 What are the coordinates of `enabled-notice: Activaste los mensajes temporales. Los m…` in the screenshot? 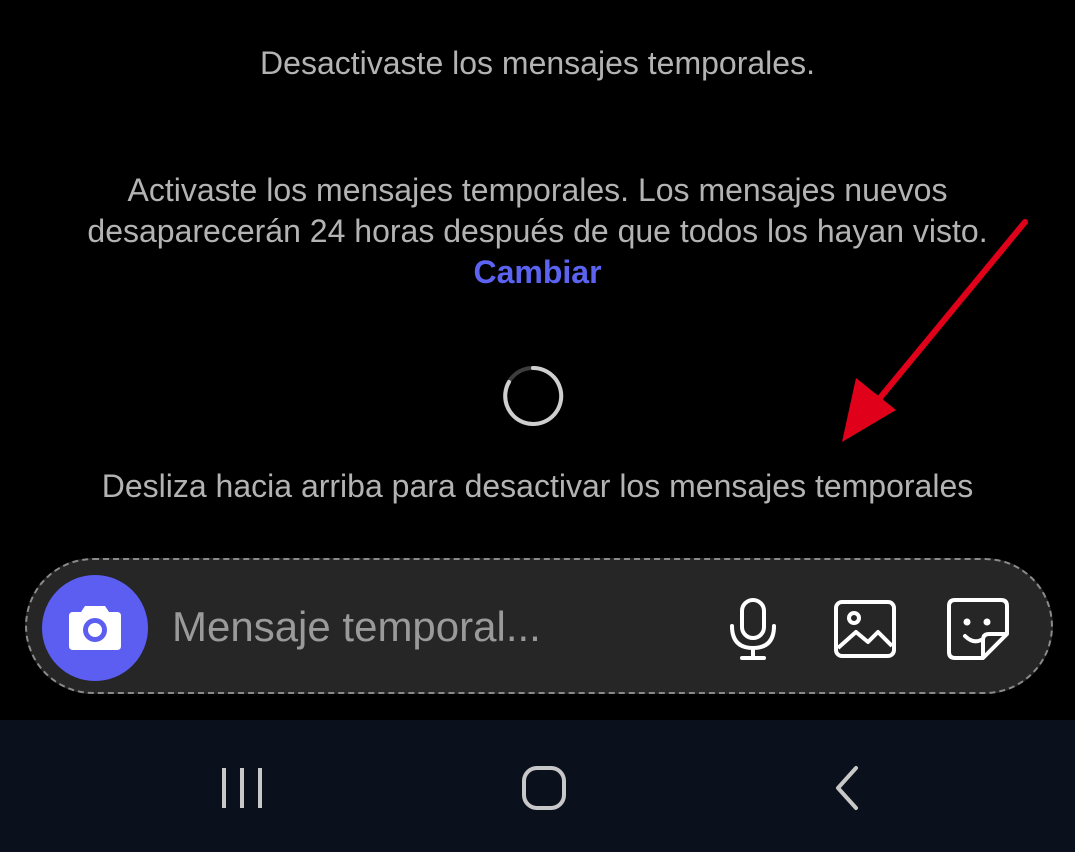 It's located at (537, 231).